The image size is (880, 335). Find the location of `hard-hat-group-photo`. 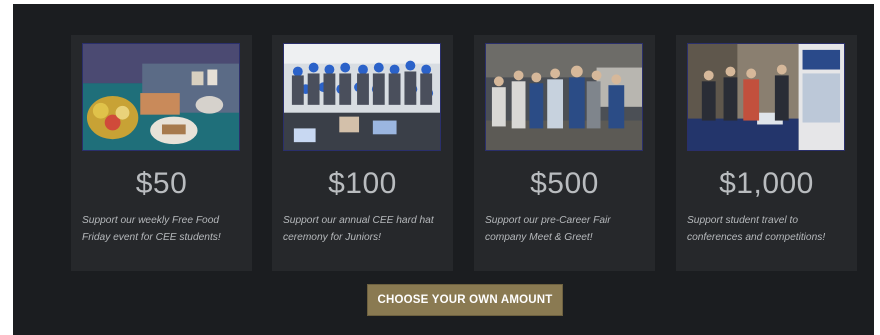

hard-hat-group-photo is located at coordinates (362, 97).